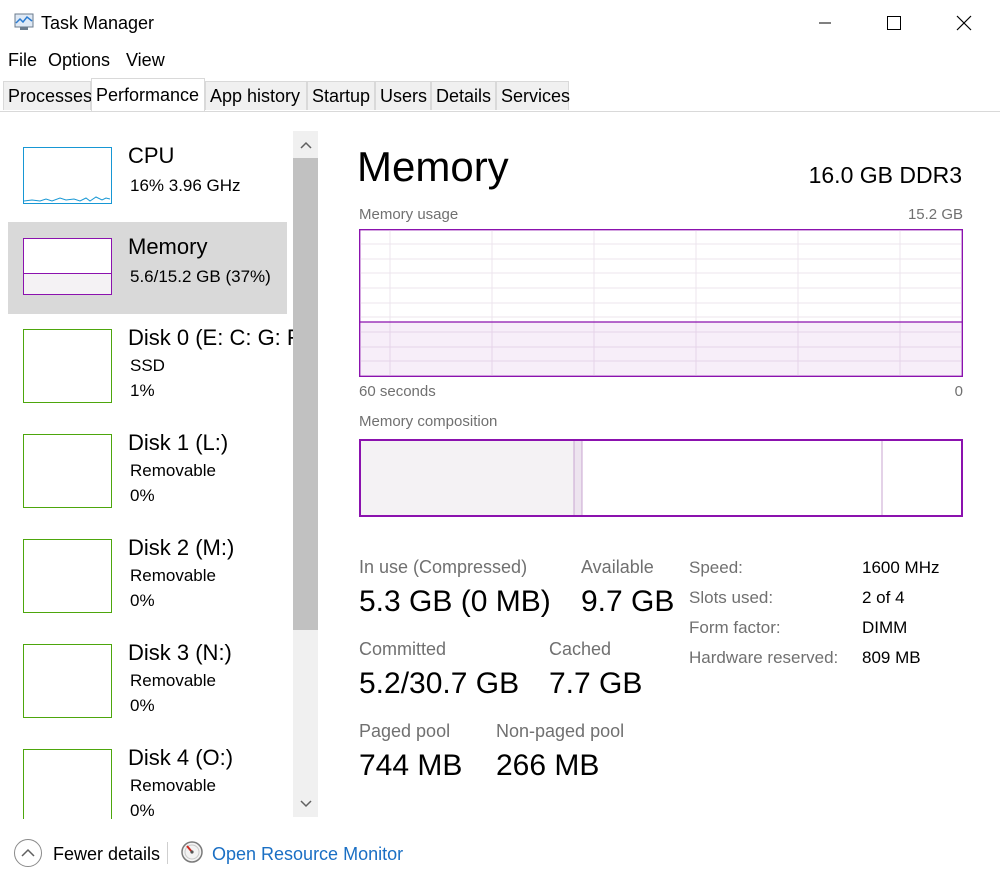 The width and height of the screenshot is (1000, 890). I want to click on scrollbar-thumb, so click(305, 394).